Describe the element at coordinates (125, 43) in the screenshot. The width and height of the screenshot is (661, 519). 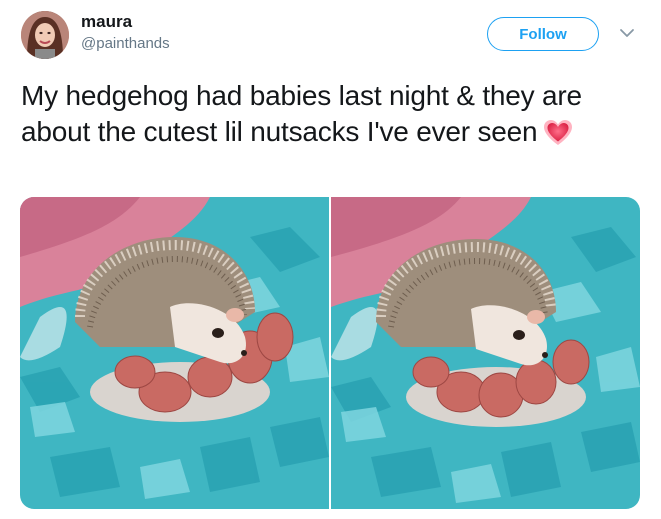
I see `user-handle: @painthands` at that location.